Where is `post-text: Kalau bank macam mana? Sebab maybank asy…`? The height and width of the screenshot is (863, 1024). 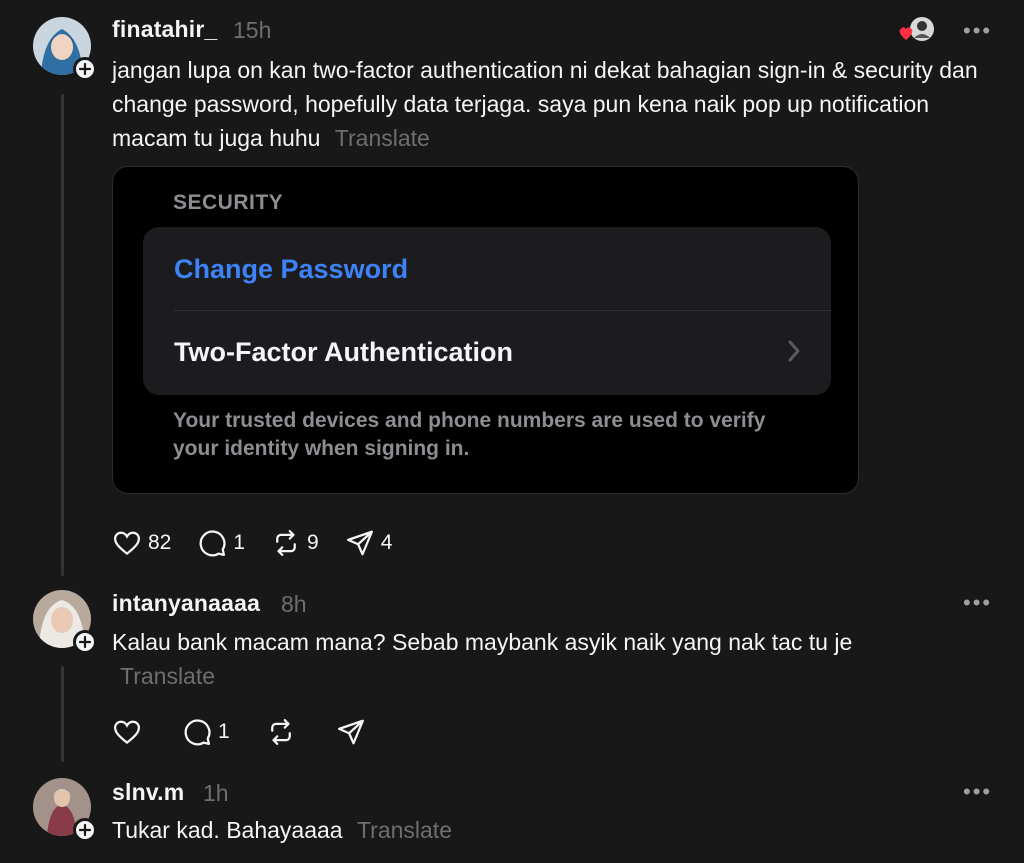 post-text: Kalau bank macam mana? Sebab maybank asy… is located at coordinates (507, 659).